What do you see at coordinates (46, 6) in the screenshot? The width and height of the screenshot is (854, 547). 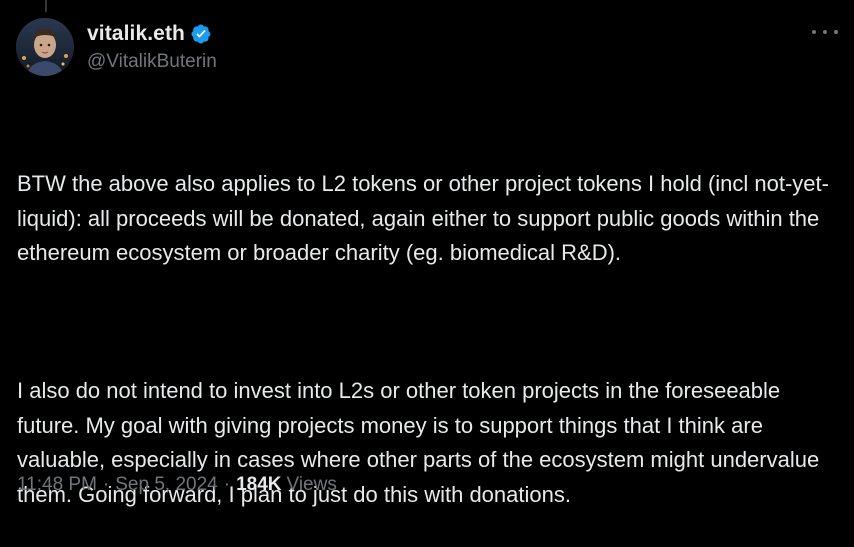 I see `thread-connector-line` at bounding box center [46, 6].